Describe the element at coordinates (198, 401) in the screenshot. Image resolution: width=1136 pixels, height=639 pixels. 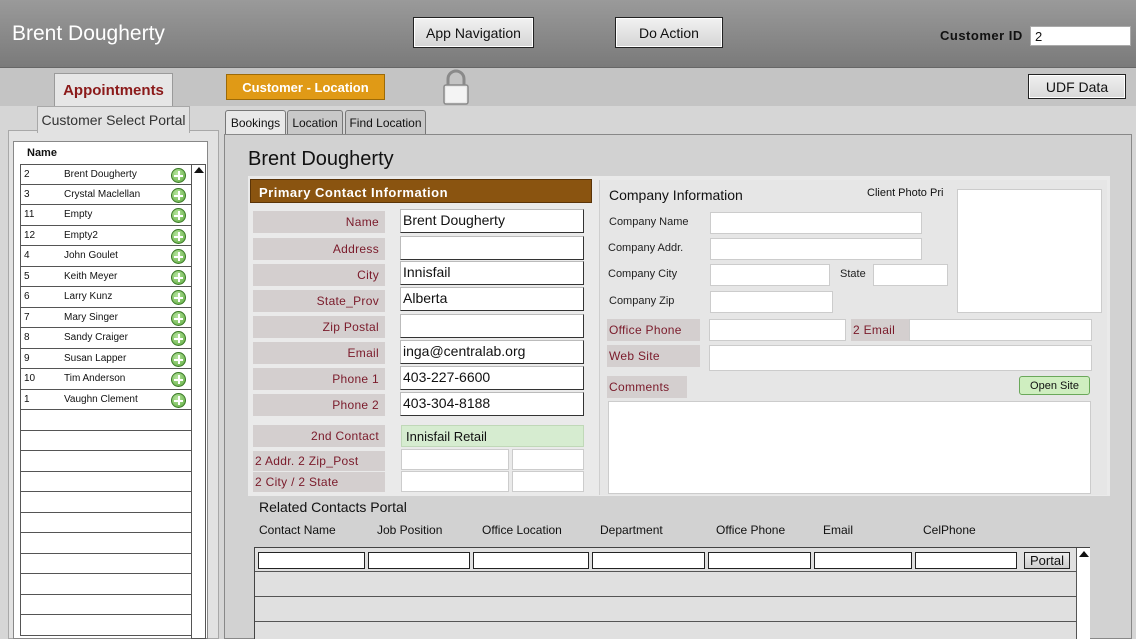
I see `list-scrollbar` at that location.